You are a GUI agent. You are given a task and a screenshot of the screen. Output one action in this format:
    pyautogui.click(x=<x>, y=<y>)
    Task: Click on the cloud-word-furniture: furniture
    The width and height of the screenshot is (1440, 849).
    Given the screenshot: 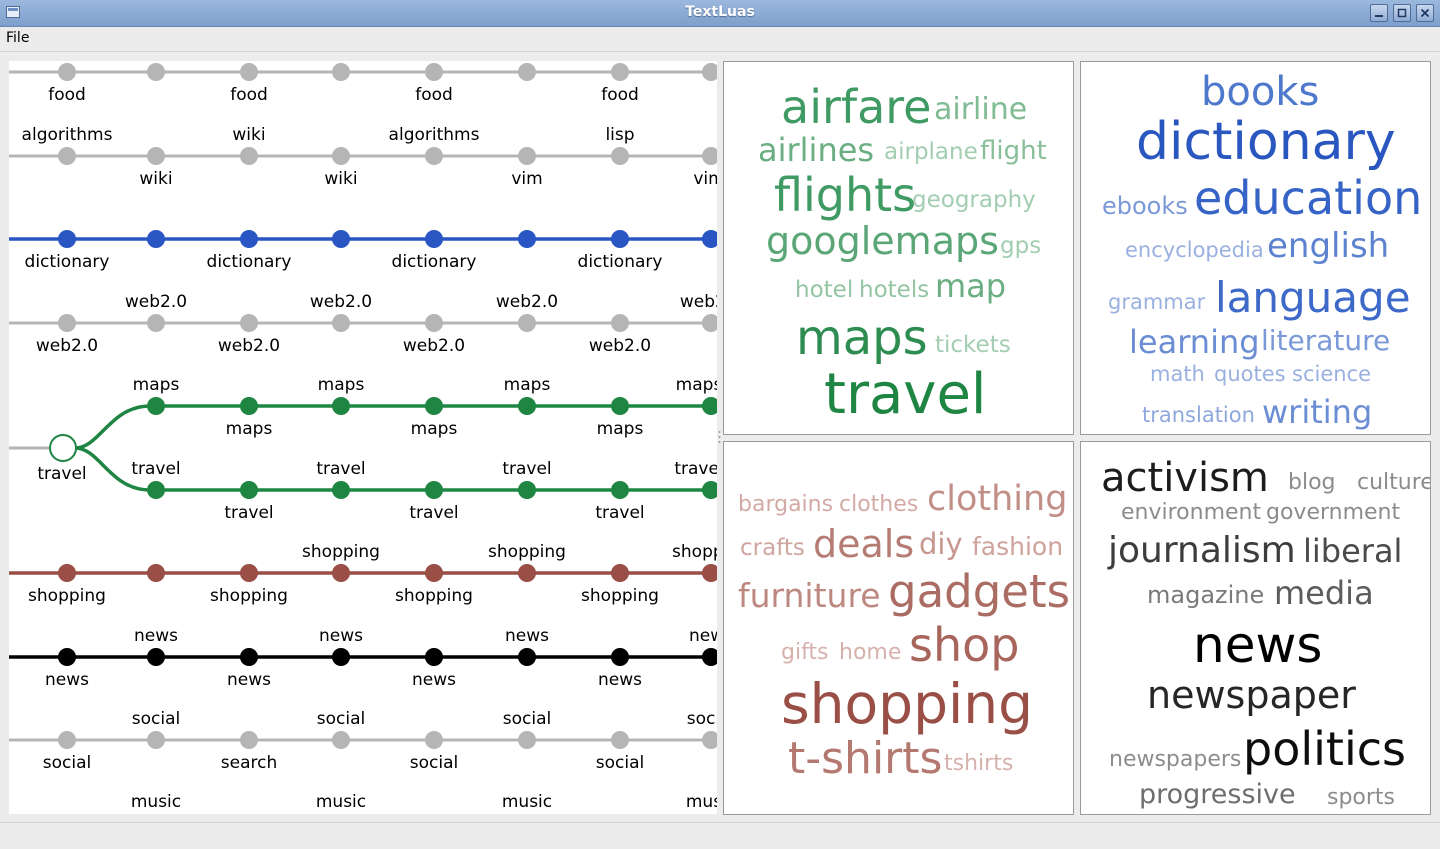 What is the action you would take?
    pyautogui.click(x=809, y=595)
    